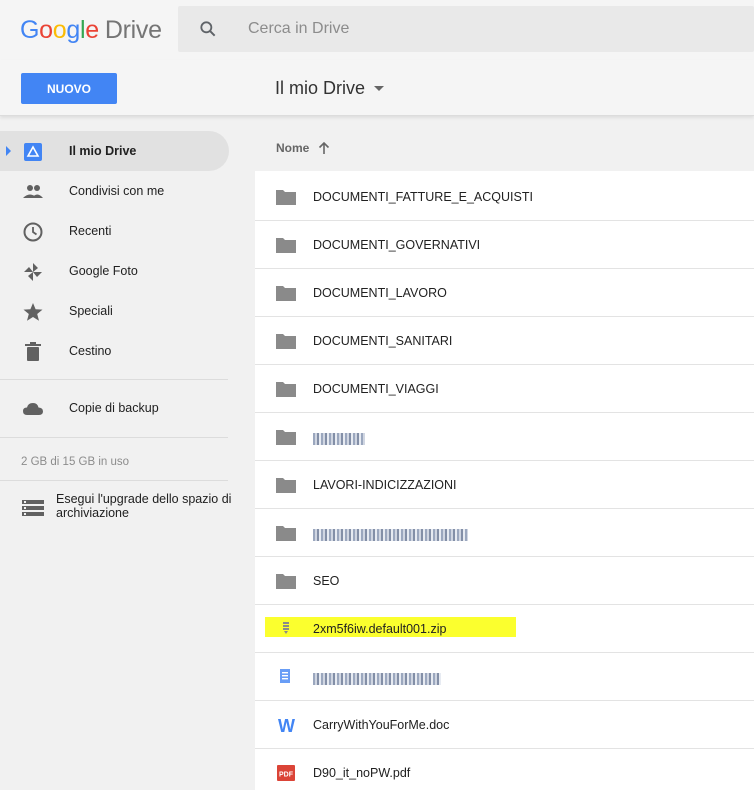  I want to click on file-name: D90_it_noPW.pdf, so click(362, 773).